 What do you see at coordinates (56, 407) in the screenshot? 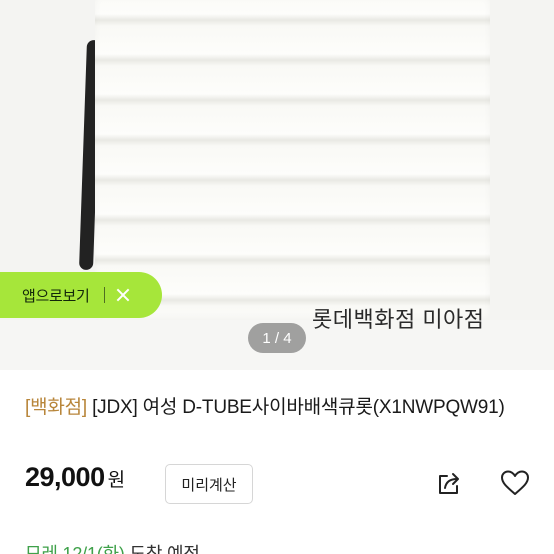
I see `product-tag: [백화점]` at bounding box center [56, 407].